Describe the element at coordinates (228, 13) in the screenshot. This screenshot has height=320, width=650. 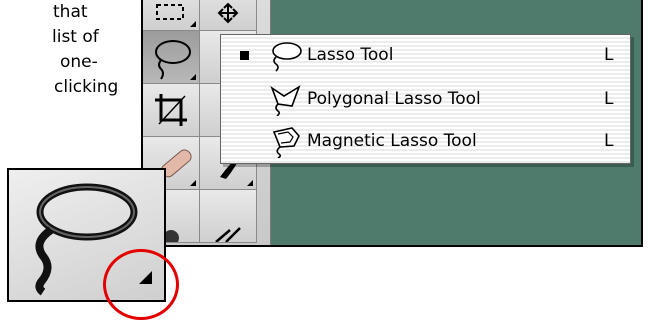
I see `move-icon` at that location.